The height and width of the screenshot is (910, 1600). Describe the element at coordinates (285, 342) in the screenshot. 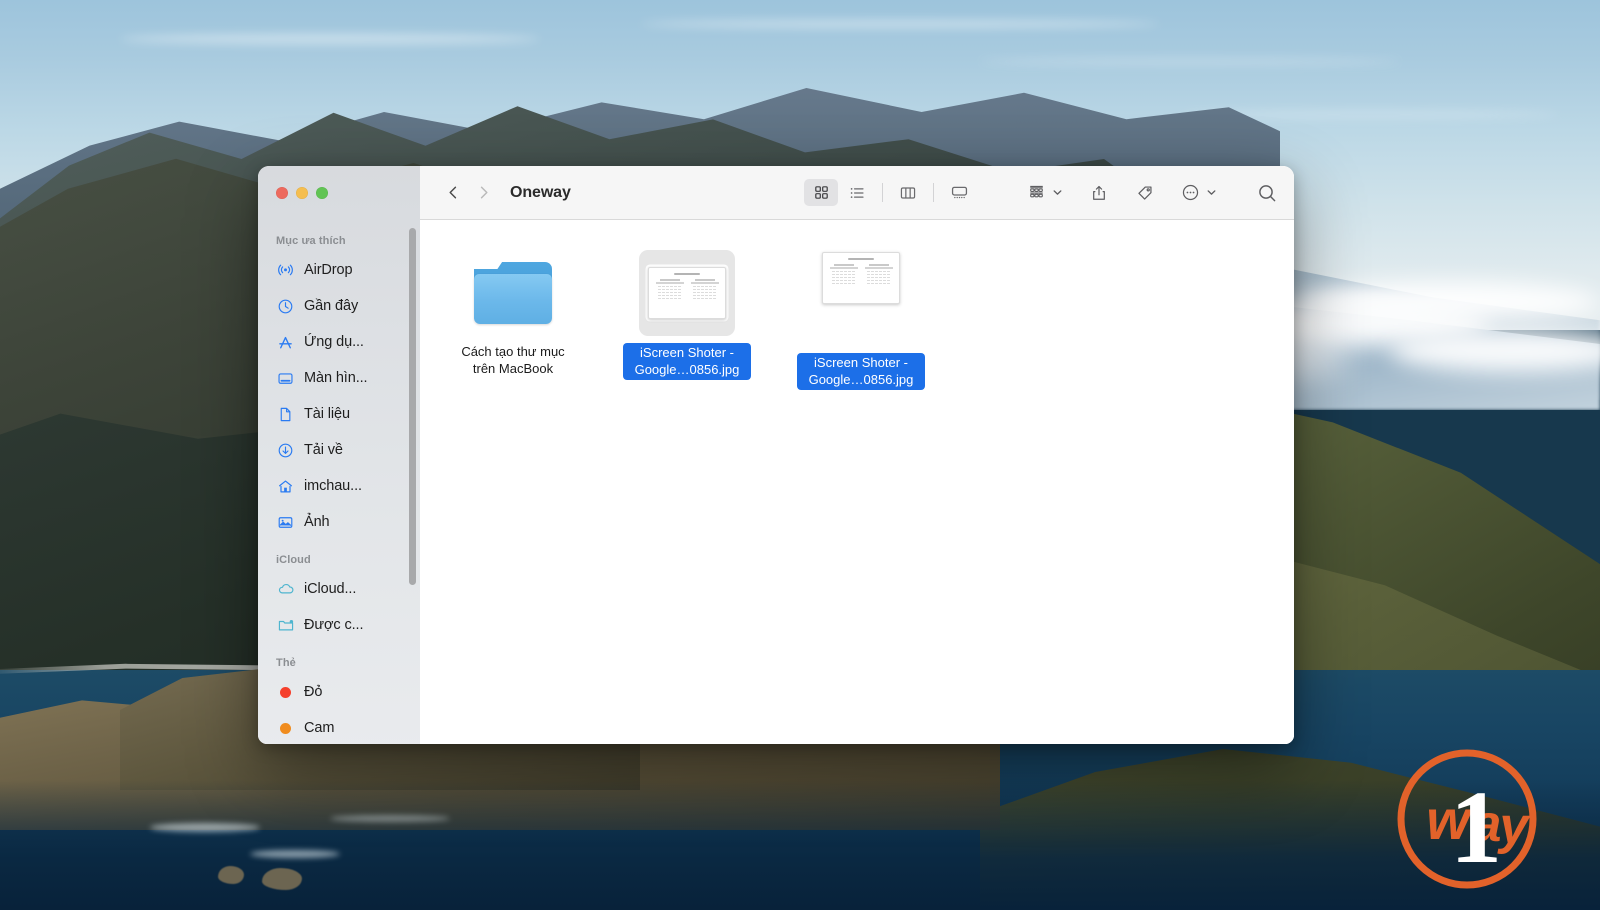

I see `applications-icon` at that location.